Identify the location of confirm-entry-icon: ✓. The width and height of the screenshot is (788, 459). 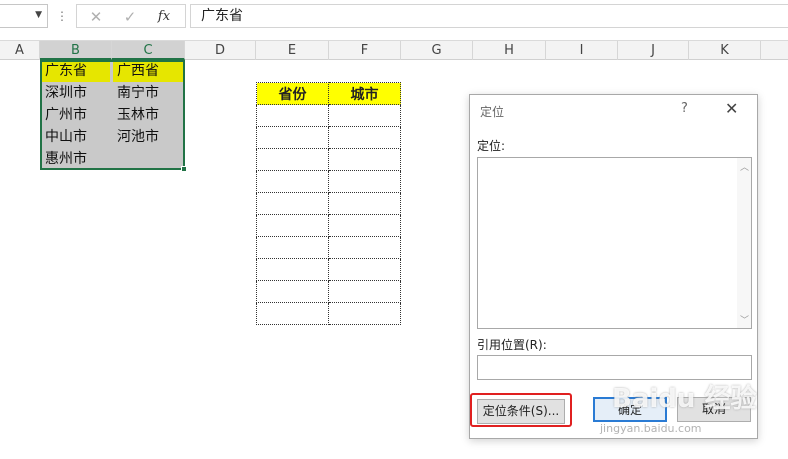
(130, 17).